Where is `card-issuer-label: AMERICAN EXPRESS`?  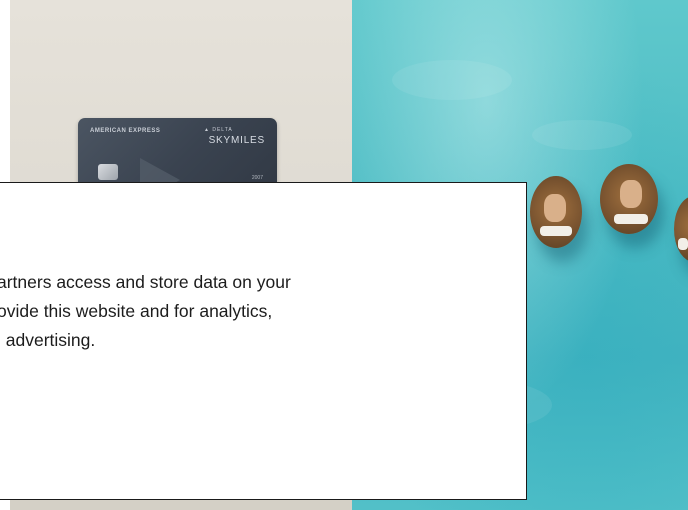 card-issuer-label: AMERICAN EXPRESS is located at coordinates (125, 131).